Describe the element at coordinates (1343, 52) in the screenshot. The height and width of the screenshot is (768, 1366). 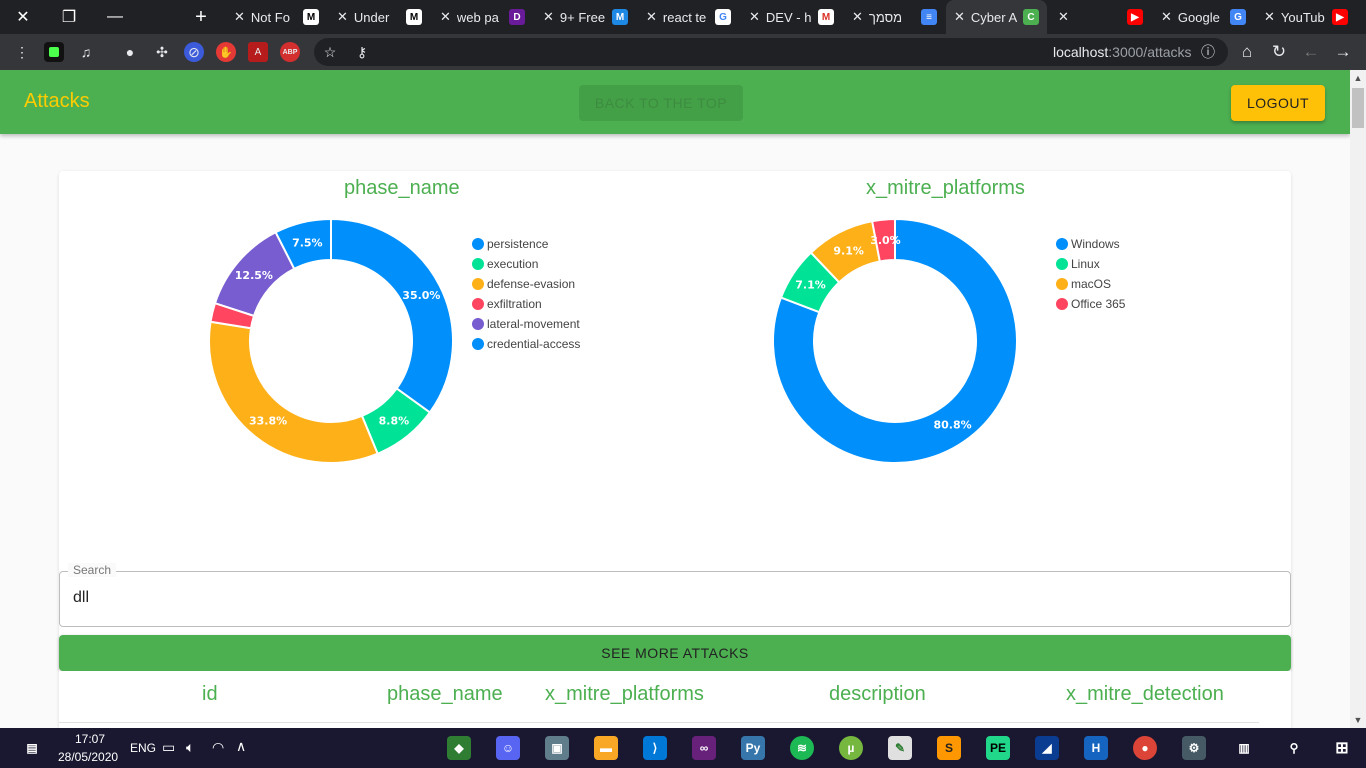
I see `forward-icon: →` at that location.